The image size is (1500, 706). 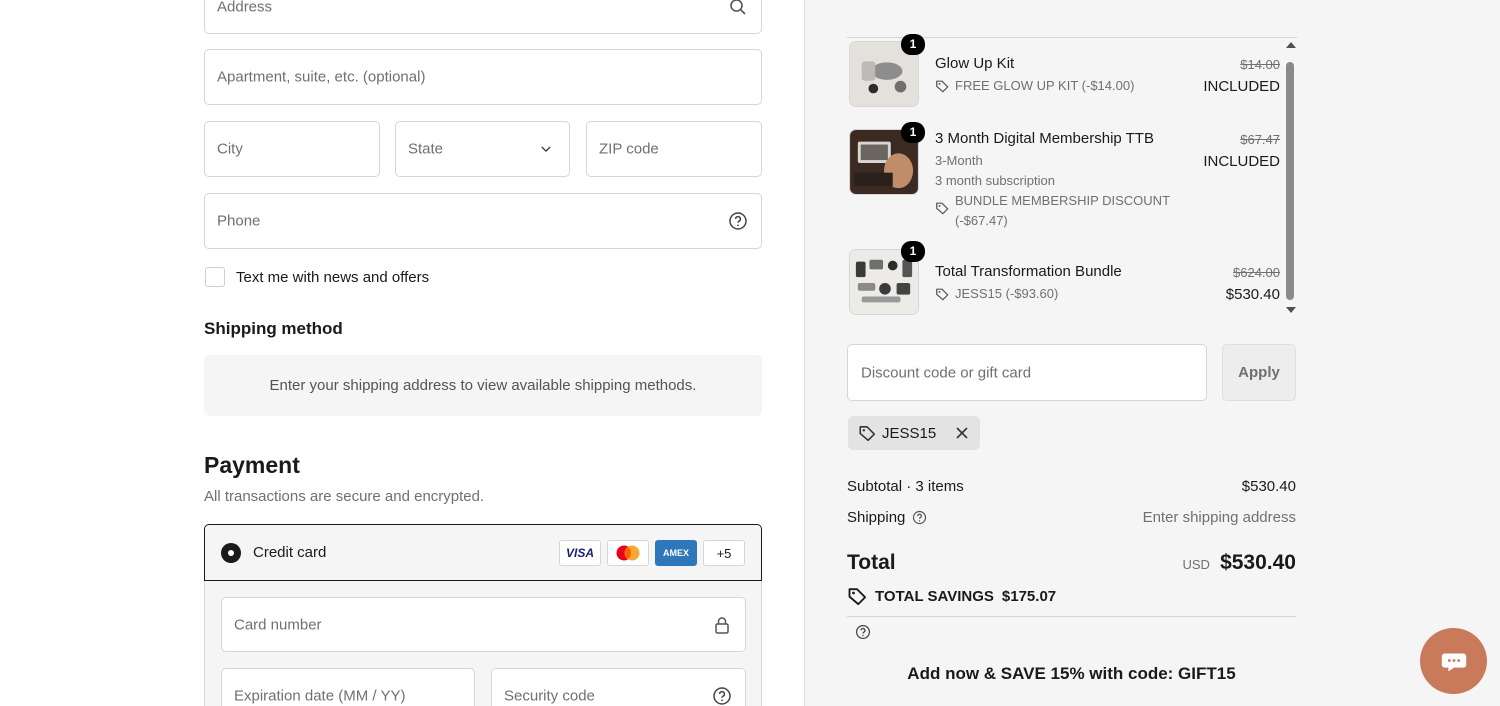 I want to click on applied-discount-chip: JESS15, so click(x=914, y=433).